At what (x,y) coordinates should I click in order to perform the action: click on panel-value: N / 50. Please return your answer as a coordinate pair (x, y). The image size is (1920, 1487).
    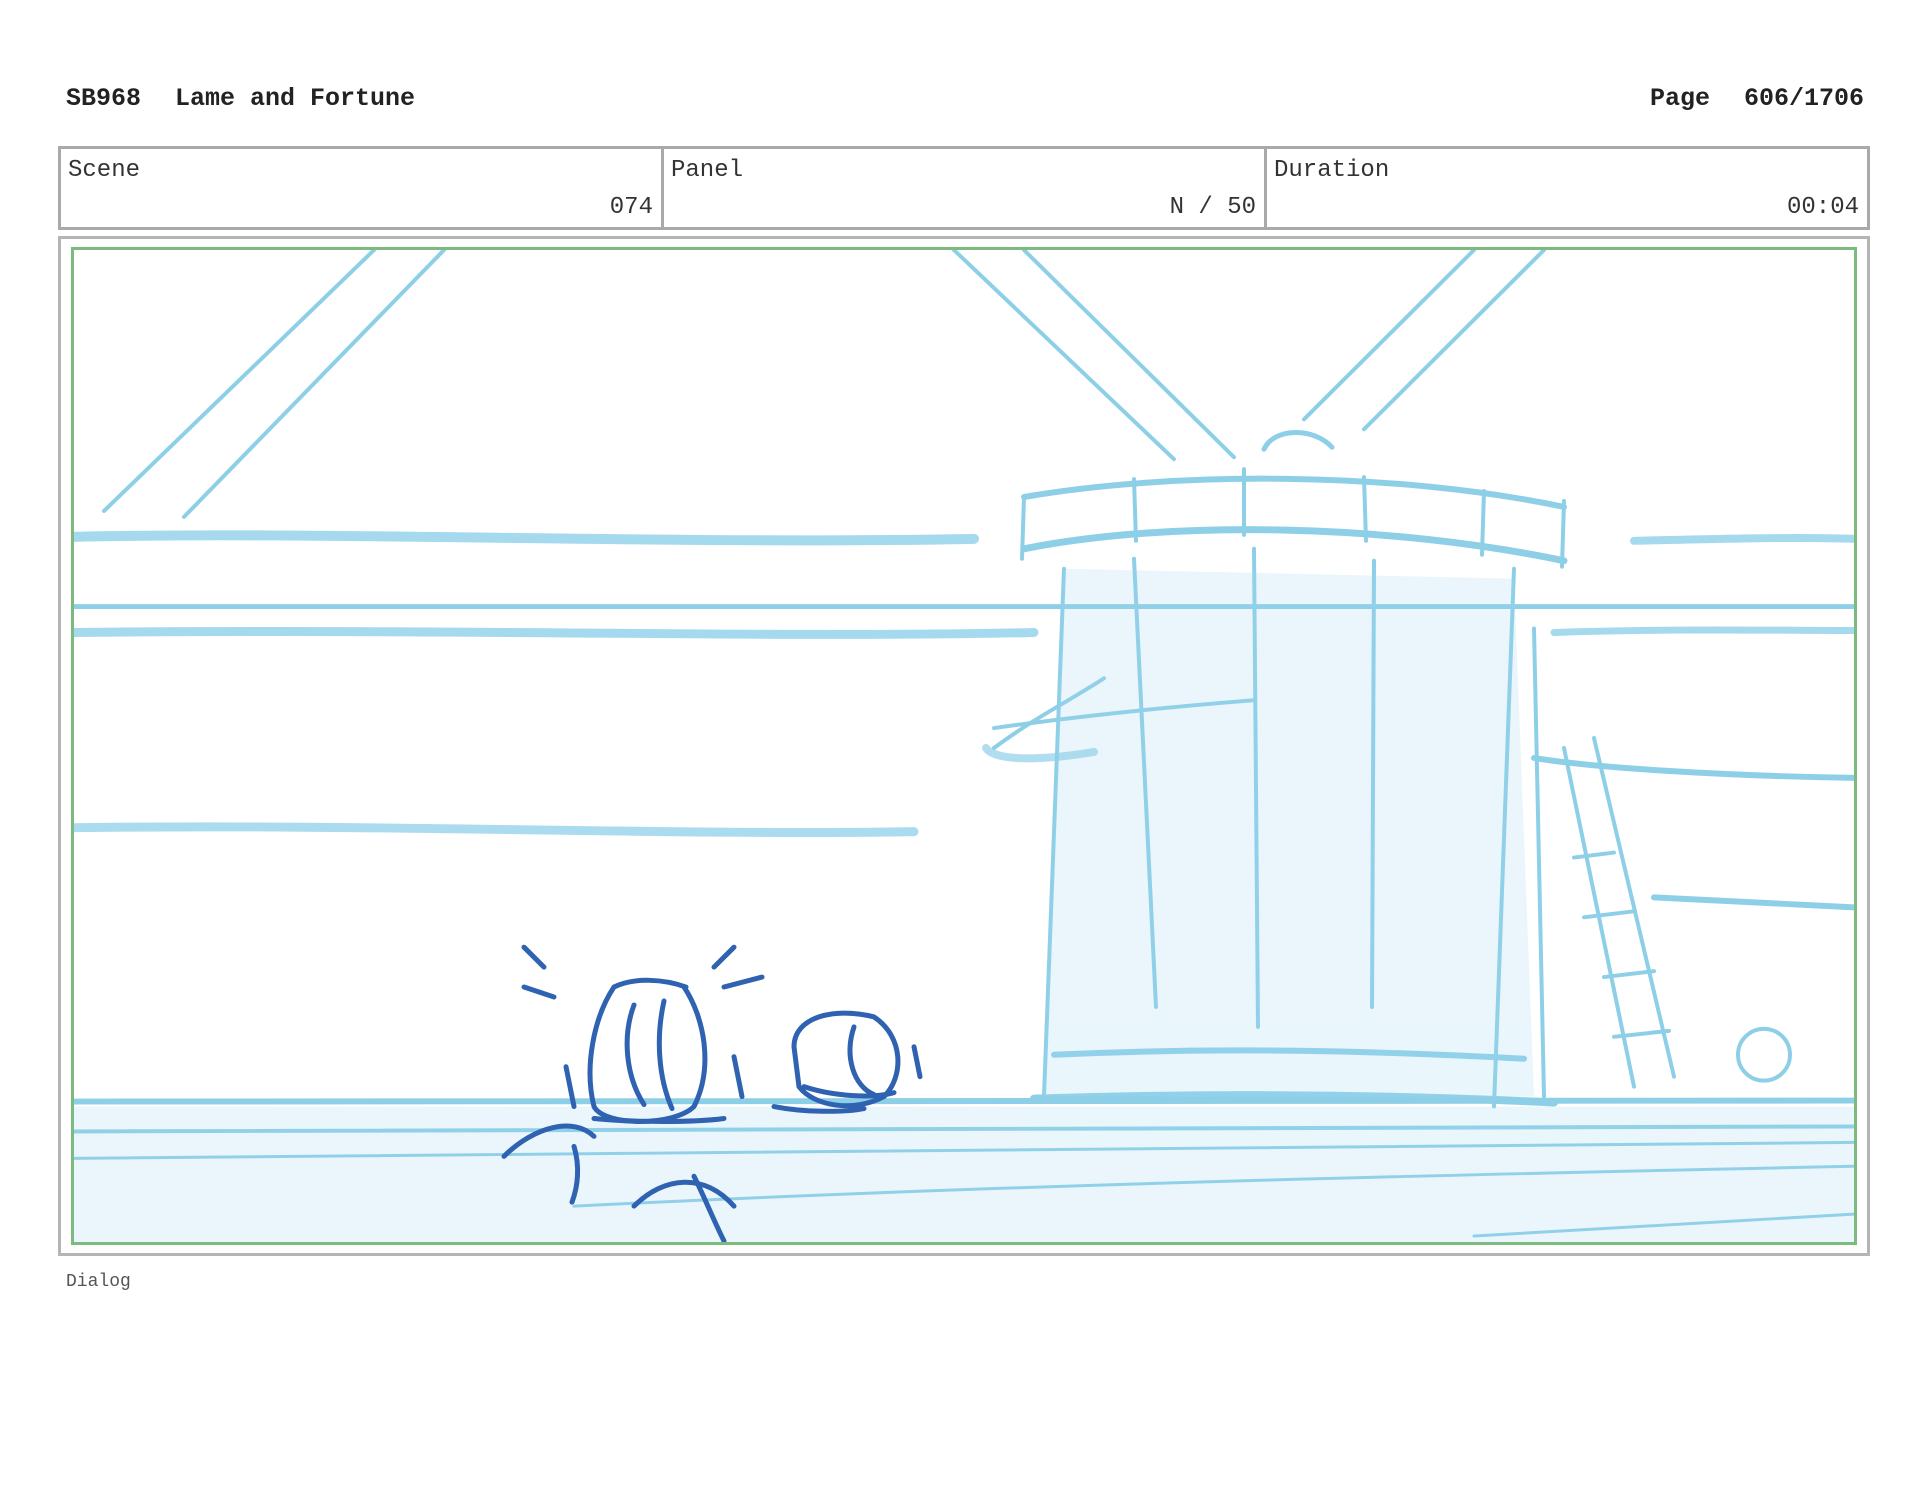
    Looking at the image, I should click on (1212, 207).